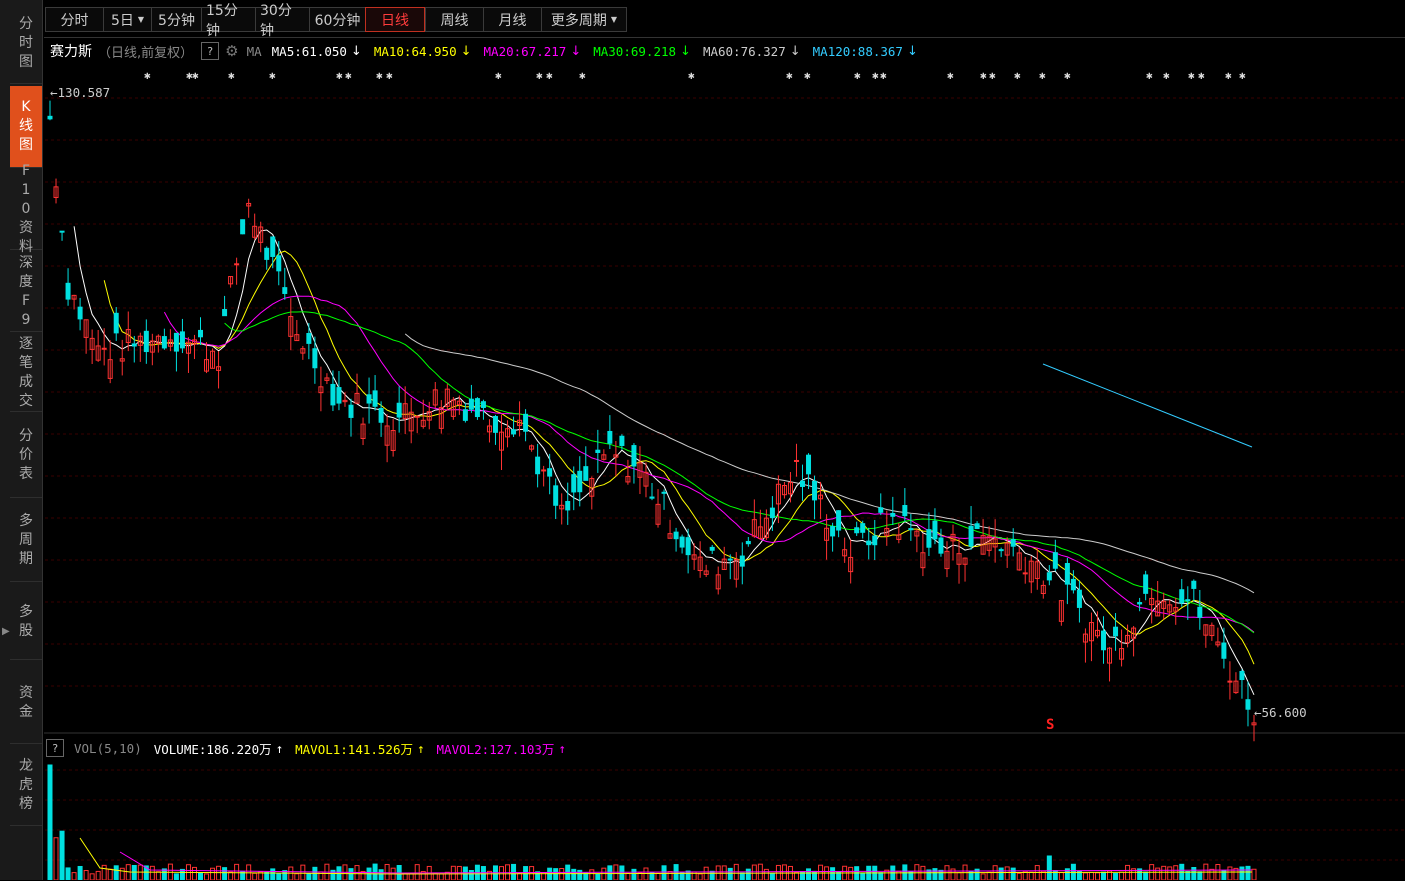 The image size is (1405, 881). I want to click on tab-period-4: 30分钟, so click(282, 21).